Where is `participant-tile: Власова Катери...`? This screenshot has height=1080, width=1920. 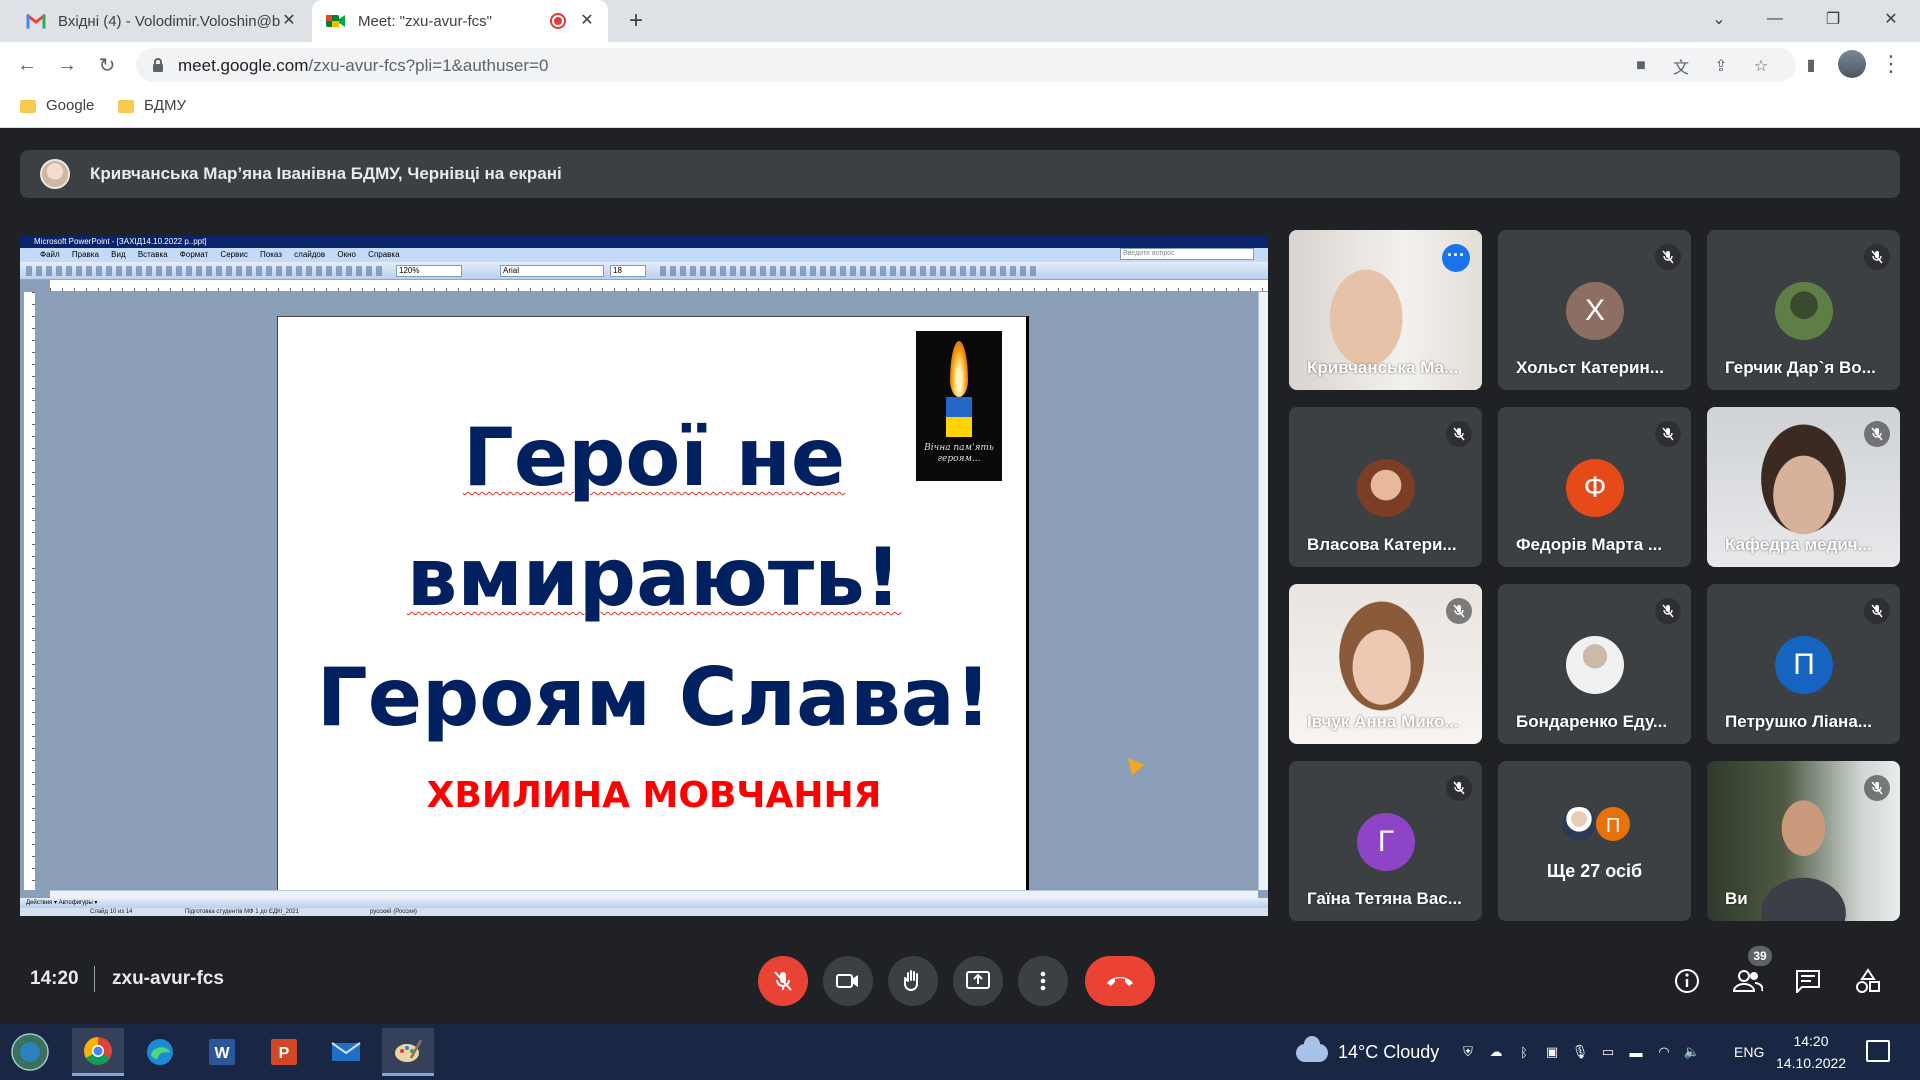 participant-tile: Власова Катери... is located at coordinates (1385, 487).